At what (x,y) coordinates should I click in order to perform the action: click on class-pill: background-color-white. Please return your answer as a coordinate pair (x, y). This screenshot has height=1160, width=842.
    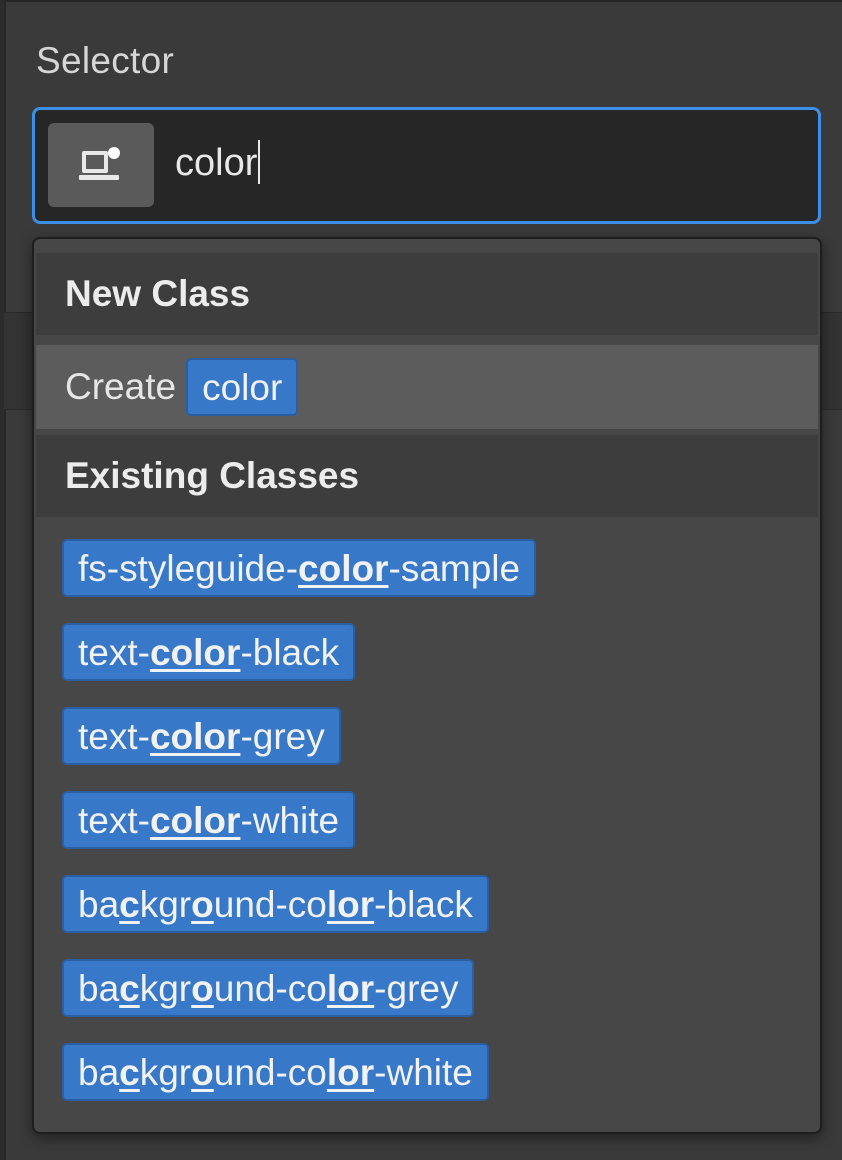
    Looking at the image, I should click on (275, 1072).